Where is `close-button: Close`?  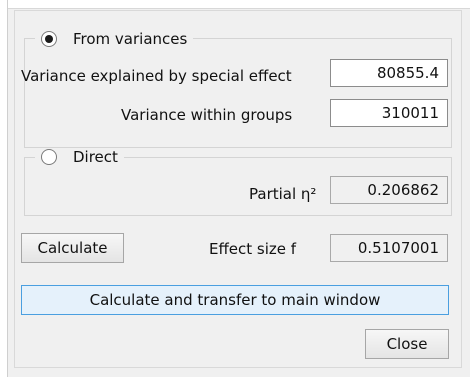
close-button: Close is located at coordinates (407, 344).